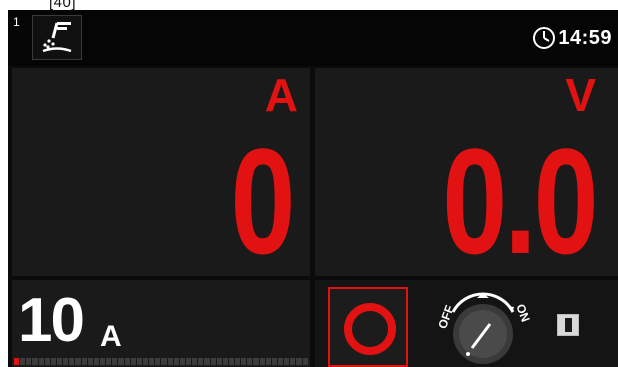 The width and height of the screenshot is (618, 367). What do you see at coordinates (161, 323) in the screenshot?
I see `current-setting-panel: 10 A` at bounding box center [161, 323].